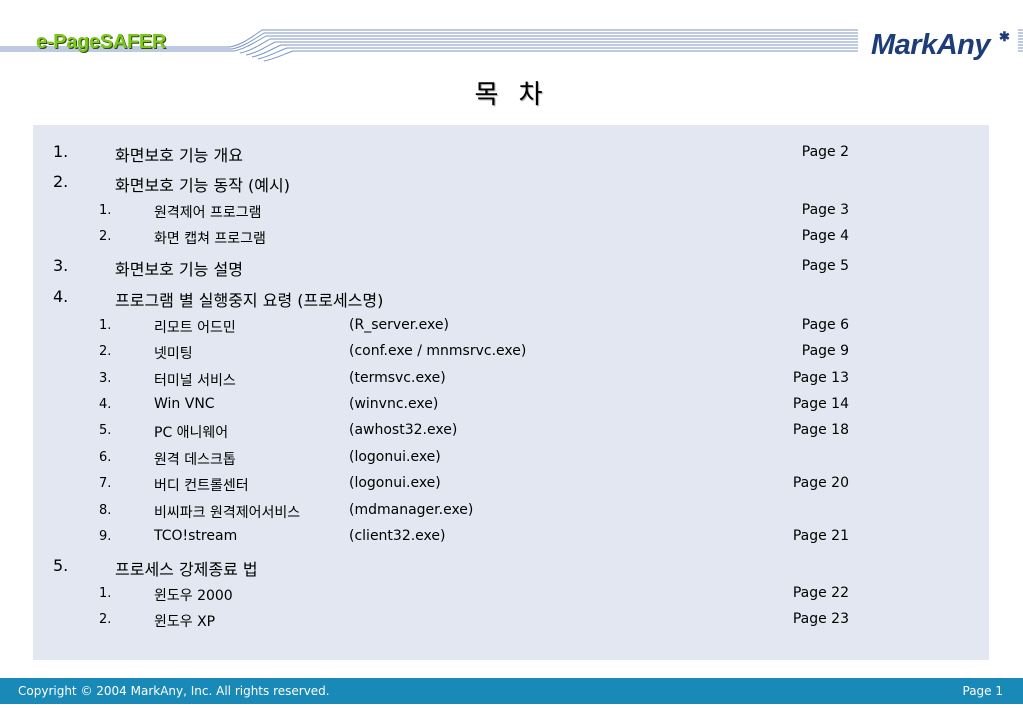 The height and width of the screenshot is (708, 1023). What do you see at coordinates (249, 300) in the screenshot?
I see `toc-item-label: 프로그램 별 실행중지 요령 (프로세스명)` at bounding box center [249, 300].